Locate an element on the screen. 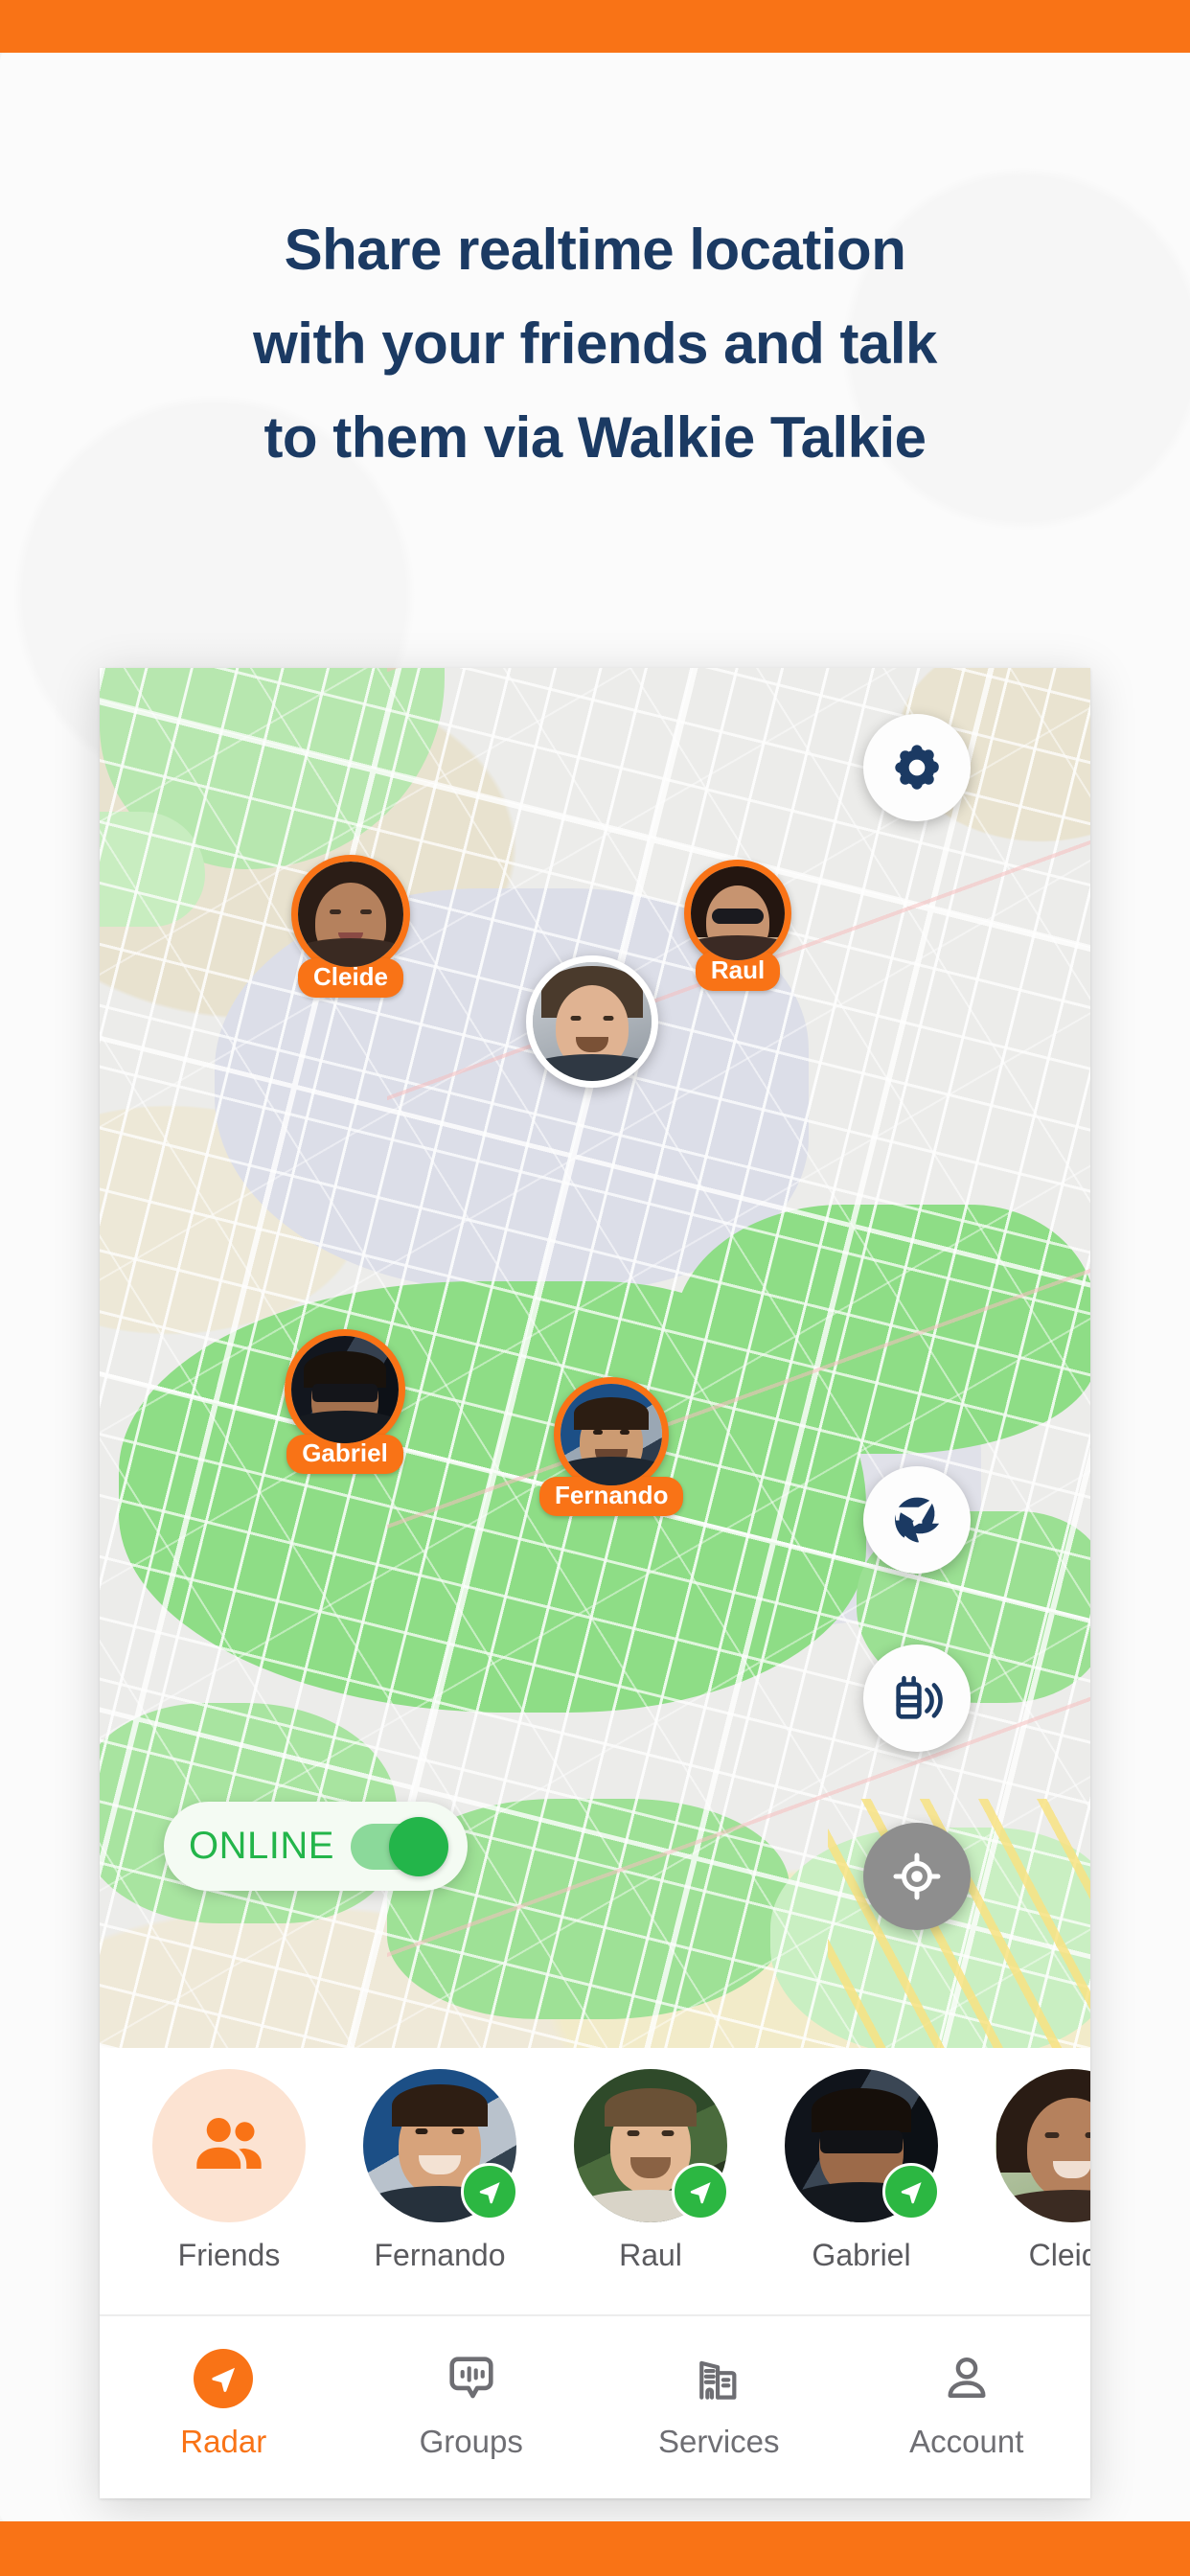 The image size is (1190, 2576). friends-group-item: Friends is located at coordinates (229, 2171).